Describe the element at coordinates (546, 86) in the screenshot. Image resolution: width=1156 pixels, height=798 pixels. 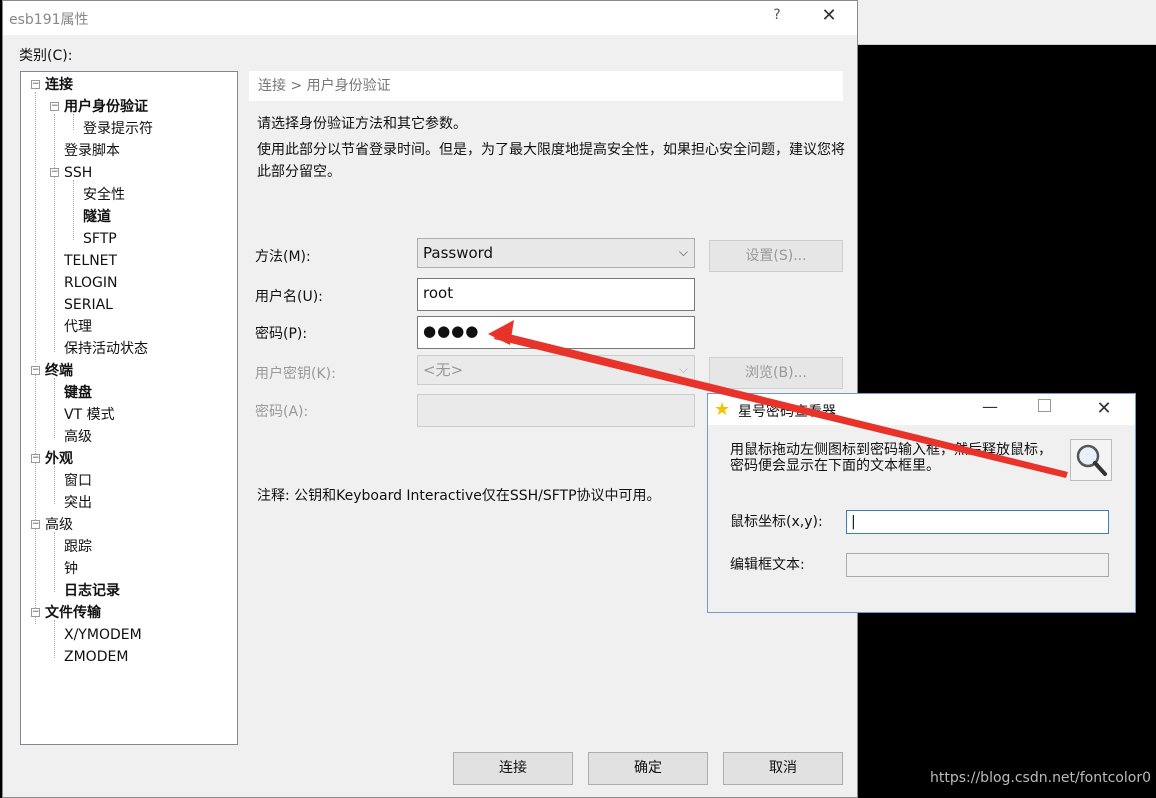
I see `breadcrumb: 连接 > 用户身份验证` at that location.